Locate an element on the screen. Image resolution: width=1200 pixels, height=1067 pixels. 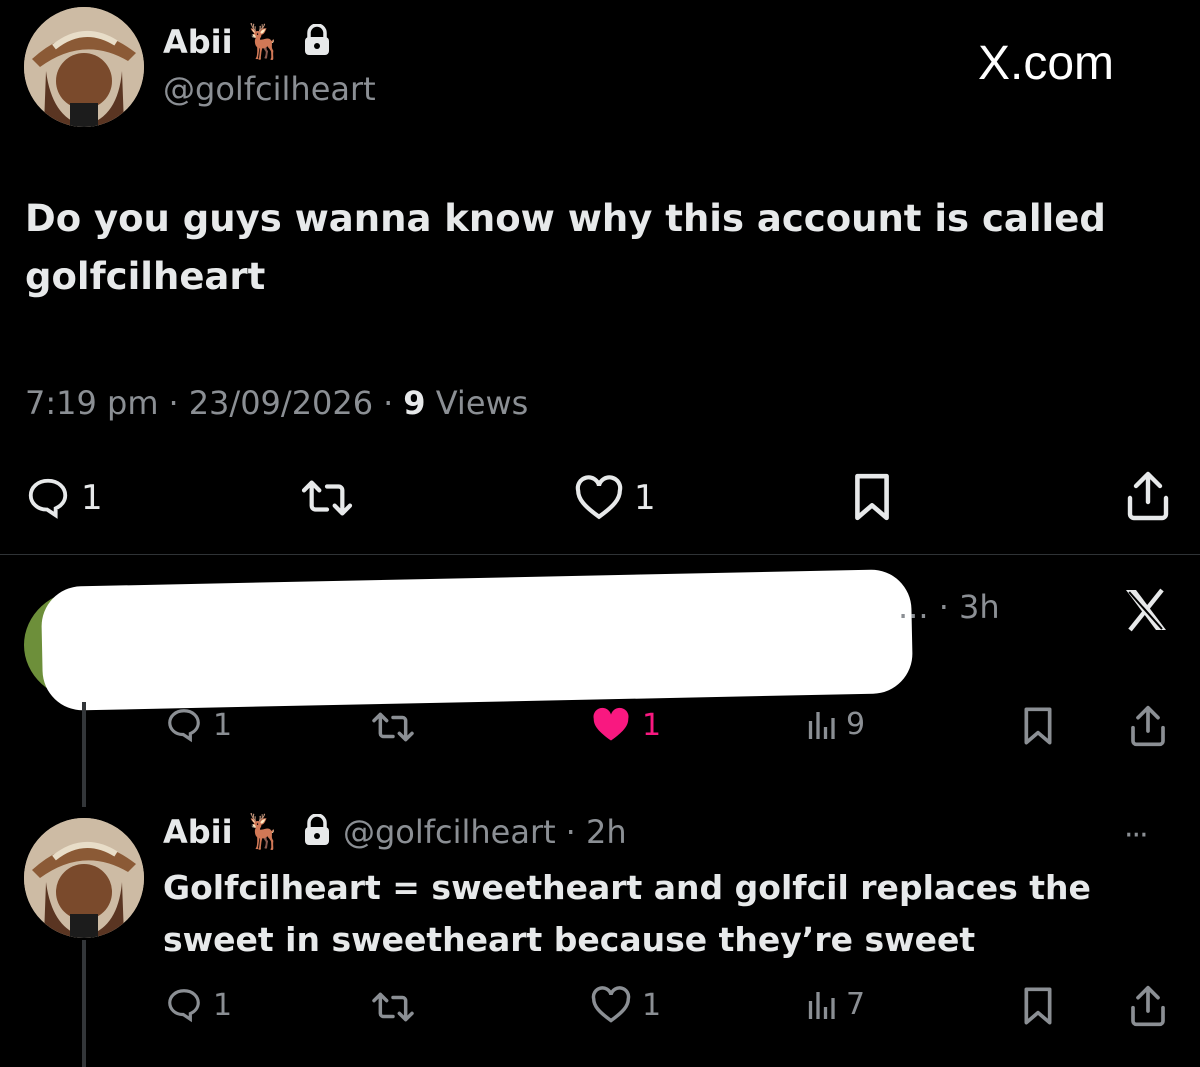
tweet-date: 23/09/2026 is located at coordinates (281, 403).